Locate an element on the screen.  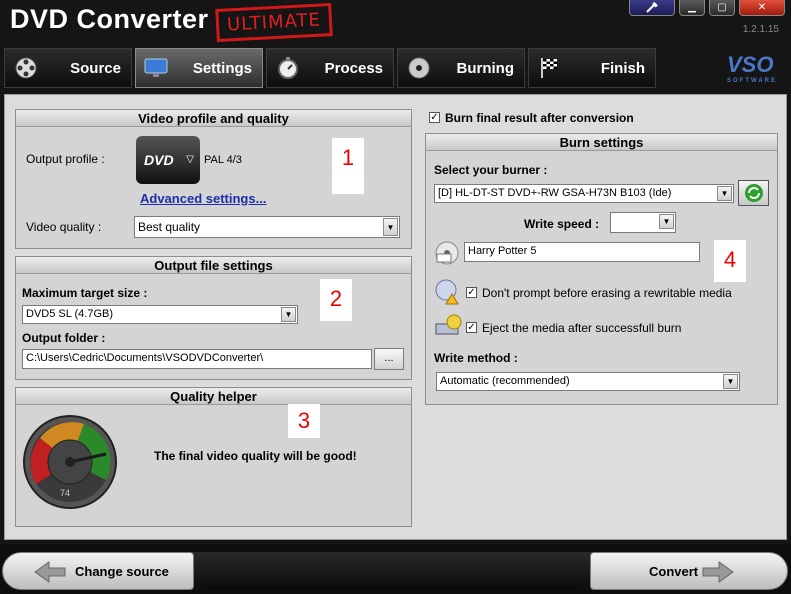
output-file-header: Output file settings is located at coordinates (213, 265).